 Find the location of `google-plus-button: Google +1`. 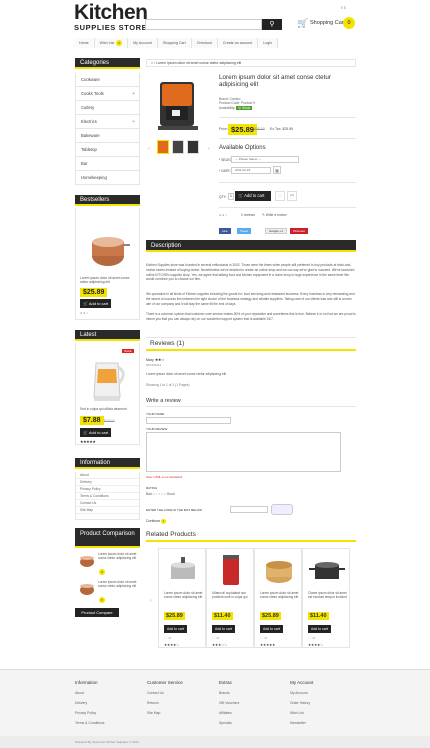

google-plus-button: Google +1 is located at coordinates (276, 231).